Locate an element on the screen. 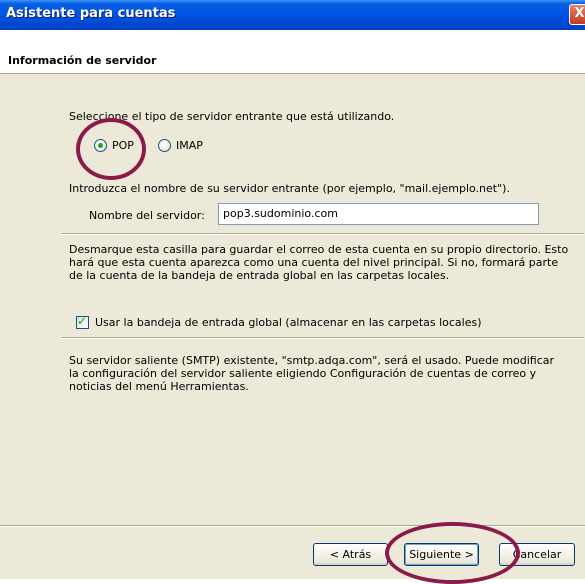  close-icon: X is located at coordinates (579, 13).